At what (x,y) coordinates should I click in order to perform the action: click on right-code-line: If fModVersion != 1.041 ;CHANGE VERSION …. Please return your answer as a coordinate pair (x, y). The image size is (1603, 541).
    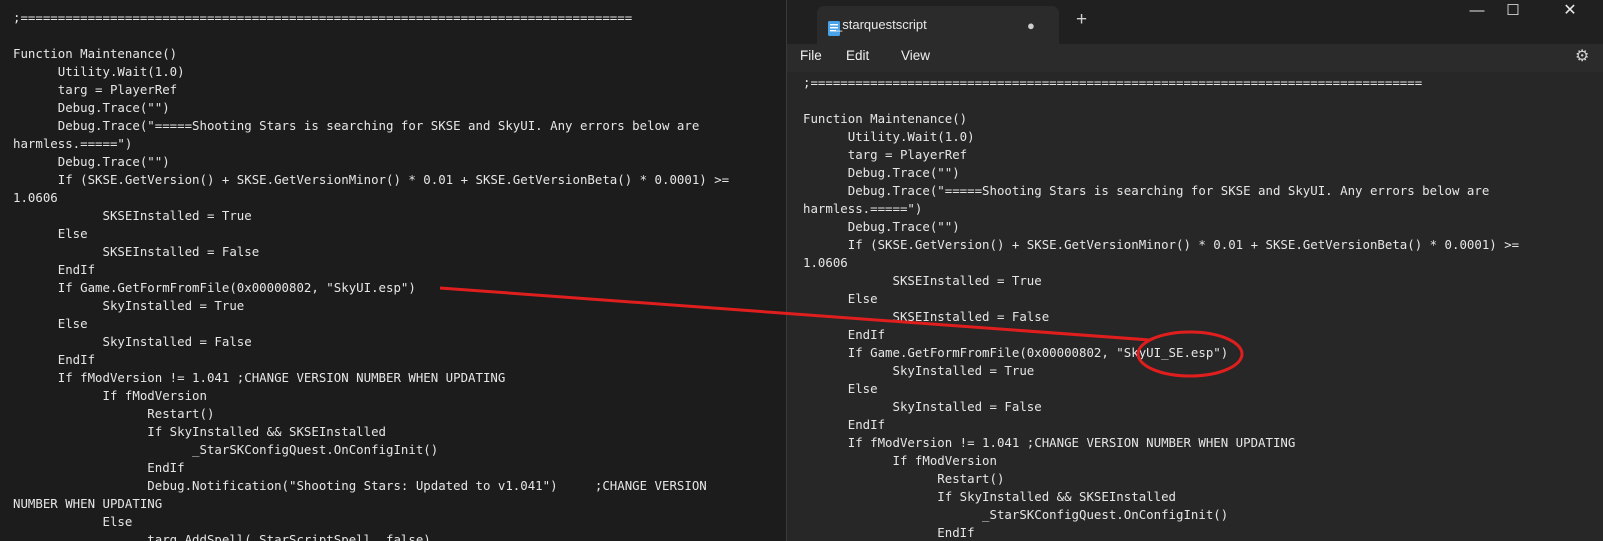
    Looking at the image, I should click on (1049, 442).